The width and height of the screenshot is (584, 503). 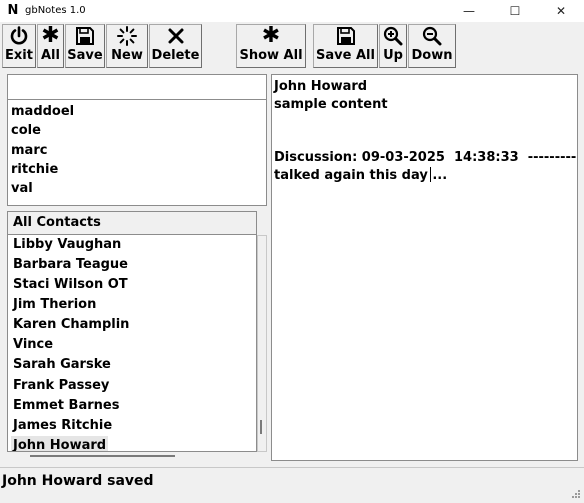 What do you see at coordinates (62, 425) in the screenshot?
I see `list-item: James Ritchie` at bounding box center [62, 425].